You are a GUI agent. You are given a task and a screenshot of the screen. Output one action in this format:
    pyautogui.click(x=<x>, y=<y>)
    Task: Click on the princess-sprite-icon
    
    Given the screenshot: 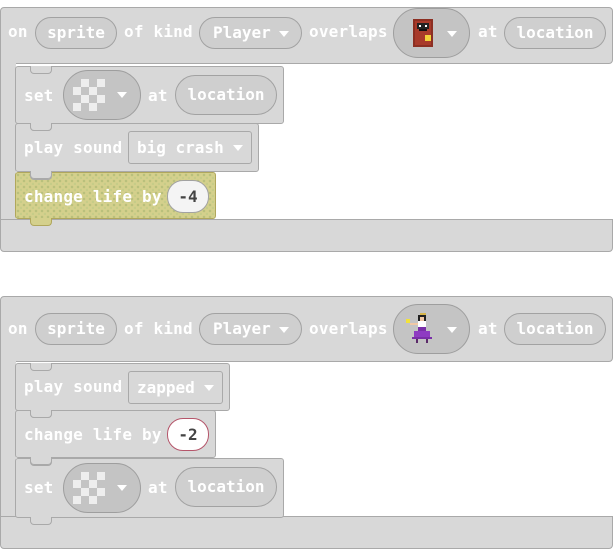 What is the action you would take?
    pyautogui.click(x=419, y=328)
    